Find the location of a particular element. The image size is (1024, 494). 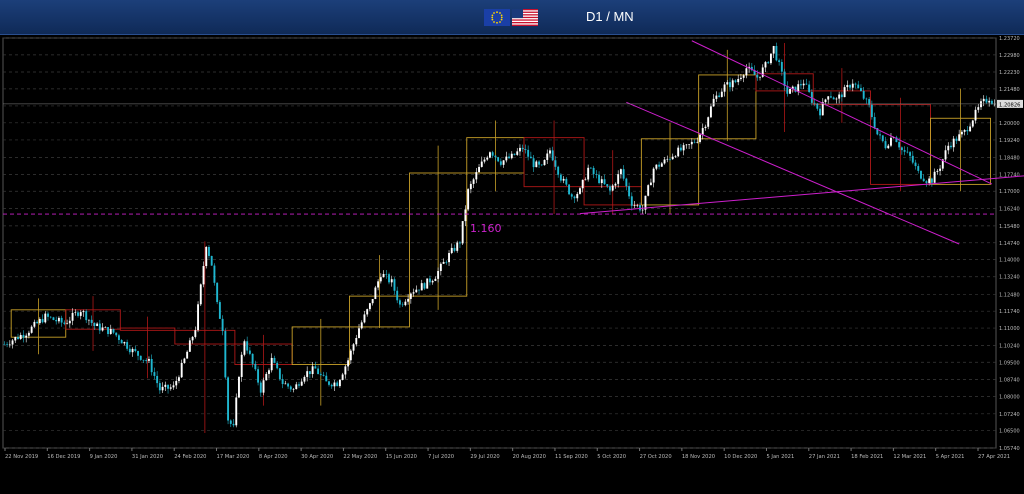

x-tick-label: 27 Oct 2020 is located at coordinates (656, 457).